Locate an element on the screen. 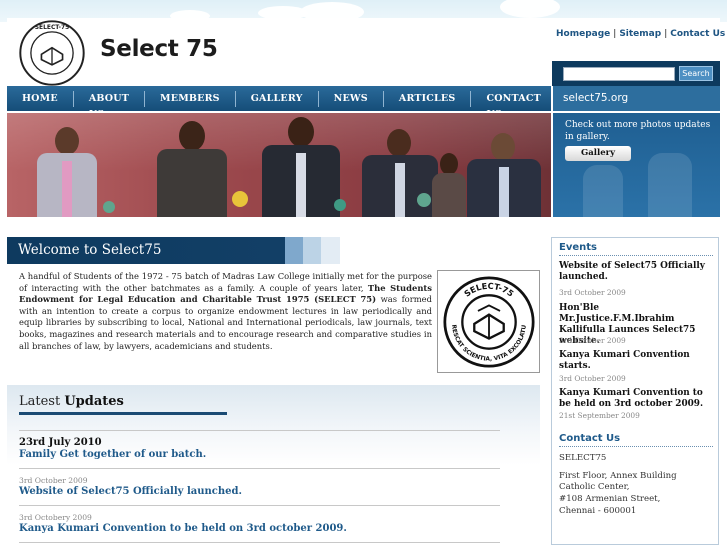  nav-item-home: HOME is located at coordinates (40, 98).